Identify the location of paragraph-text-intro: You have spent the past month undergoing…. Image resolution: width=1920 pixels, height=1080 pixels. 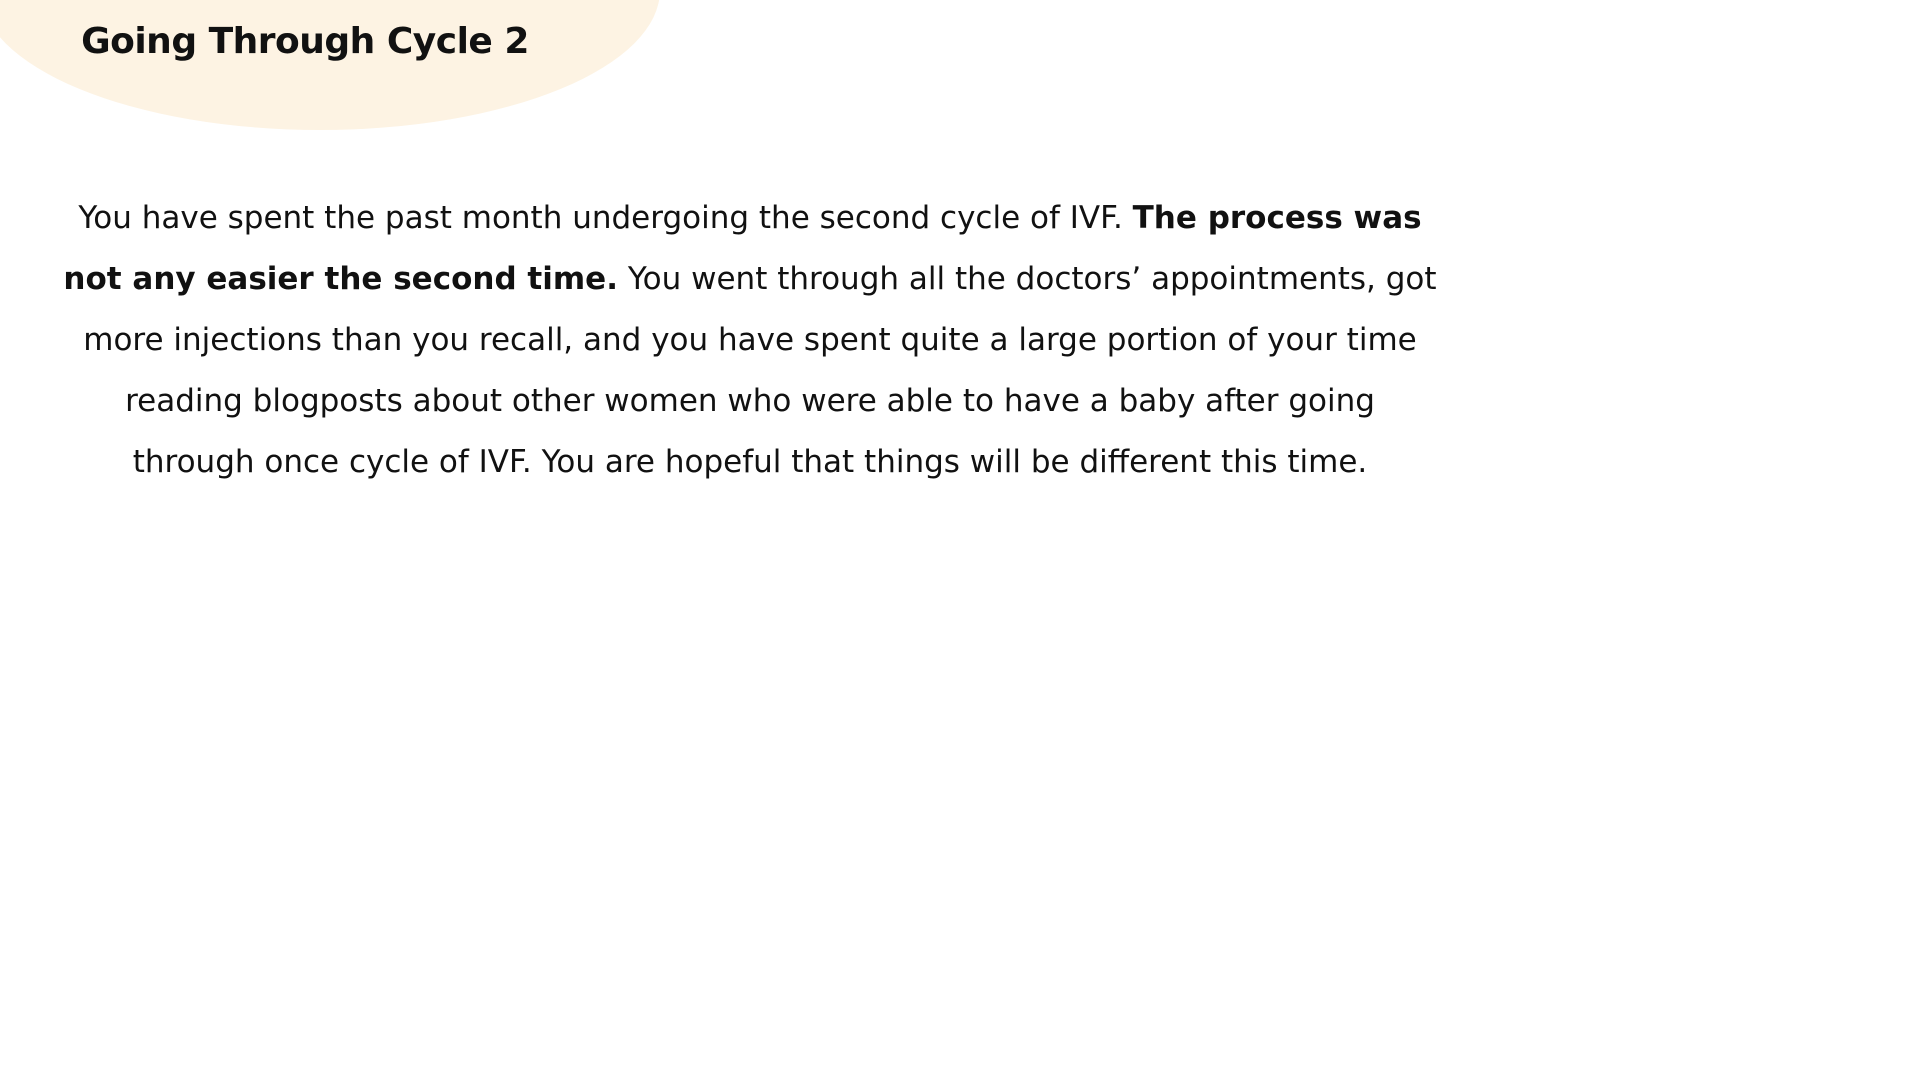
(605, 218).